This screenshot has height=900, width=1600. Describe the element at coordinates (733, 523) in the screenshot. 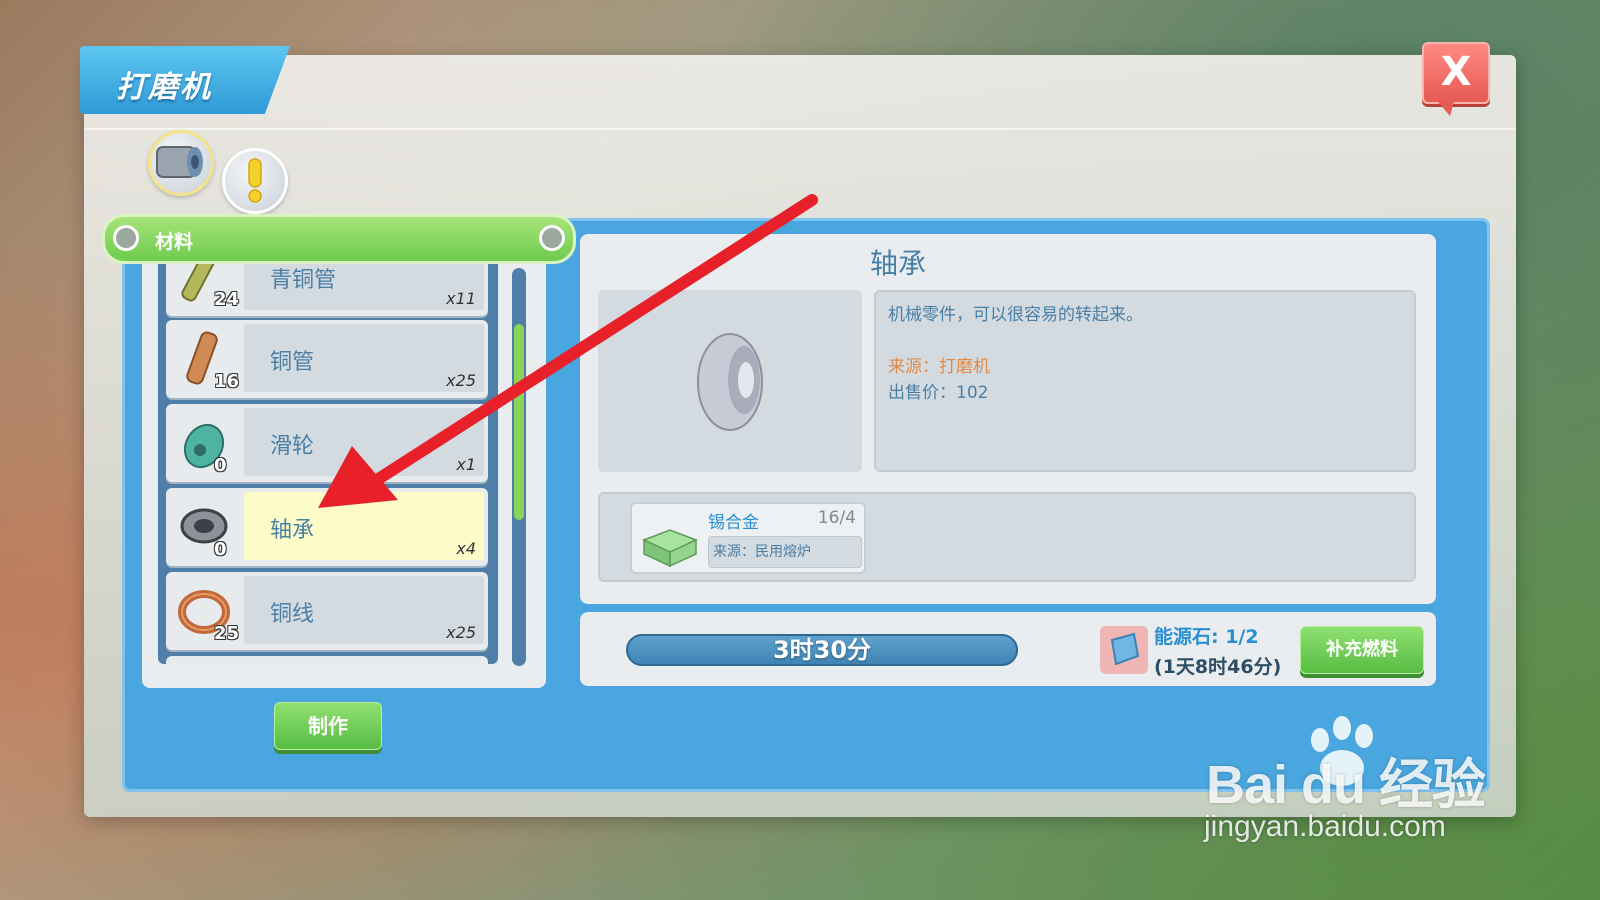

I see `material-name: 锡合金` at that location.